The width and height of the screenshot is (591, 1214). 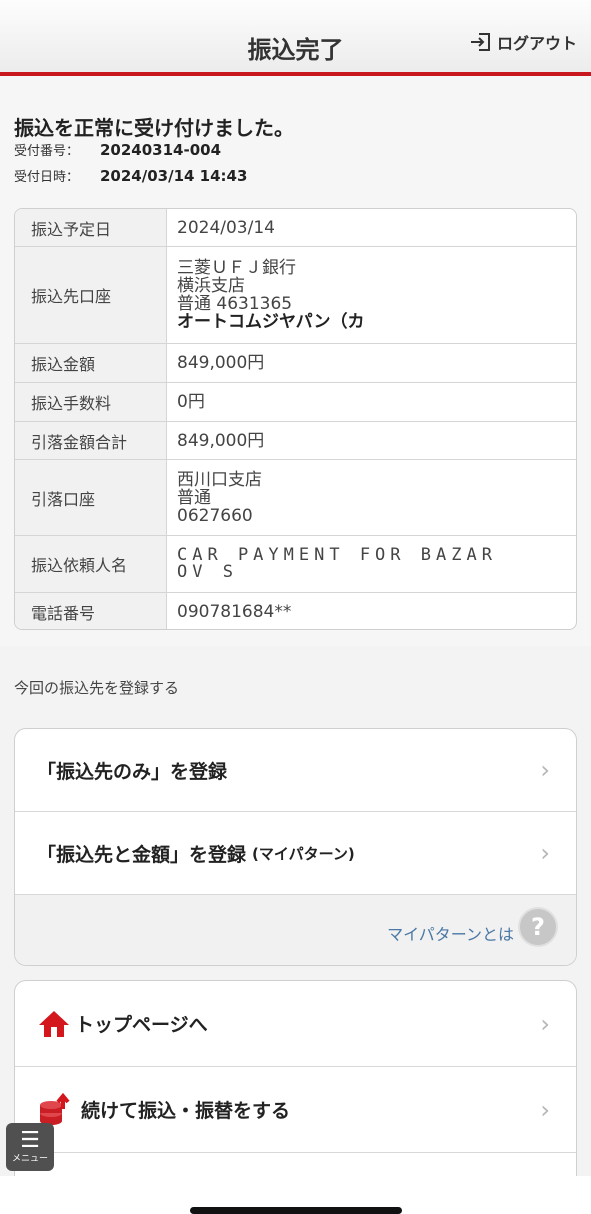 What do you see at coordinates (207, 572) in the screenshot?
I see `value-line: OV S` at bounding box center [207, 572].